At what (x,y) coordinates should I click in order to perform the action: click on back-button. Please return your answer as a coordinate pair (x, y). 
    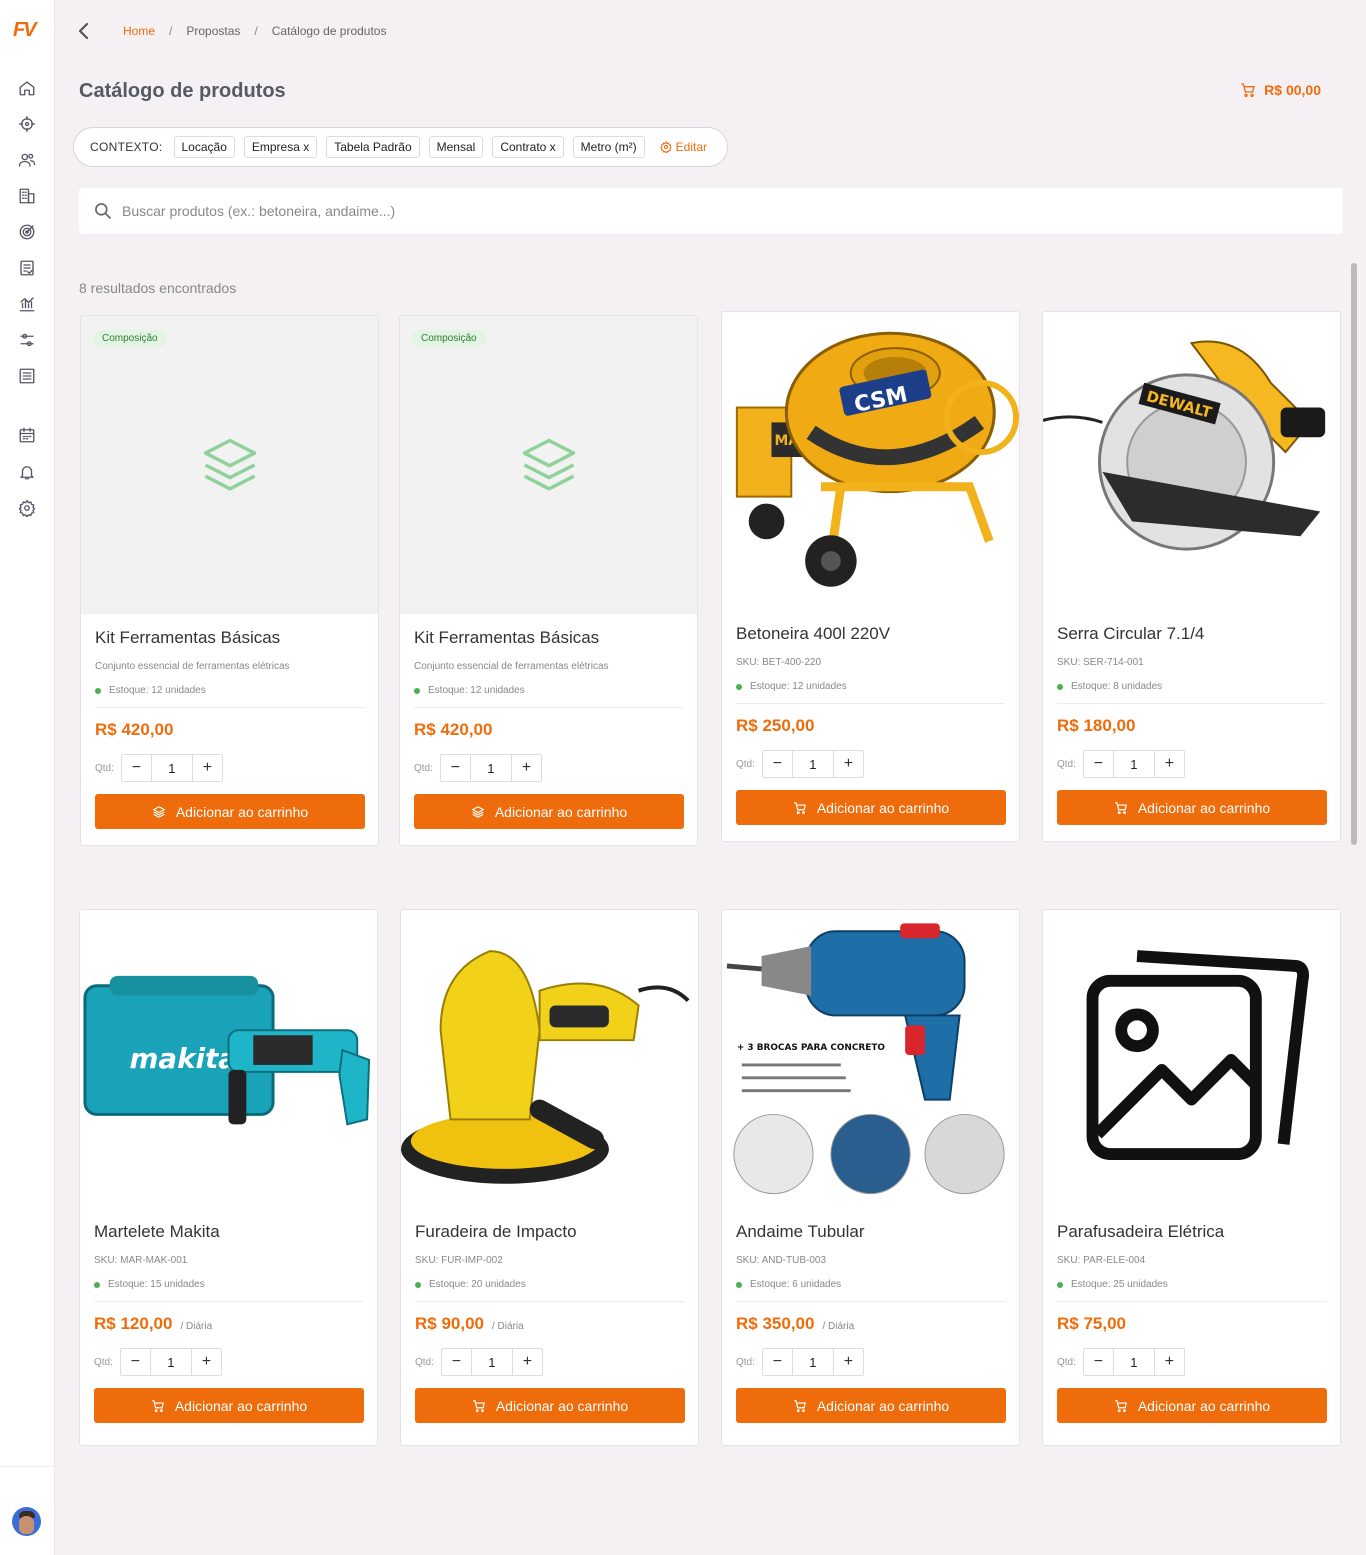
    Looking at the image, I should click on (84, 31).